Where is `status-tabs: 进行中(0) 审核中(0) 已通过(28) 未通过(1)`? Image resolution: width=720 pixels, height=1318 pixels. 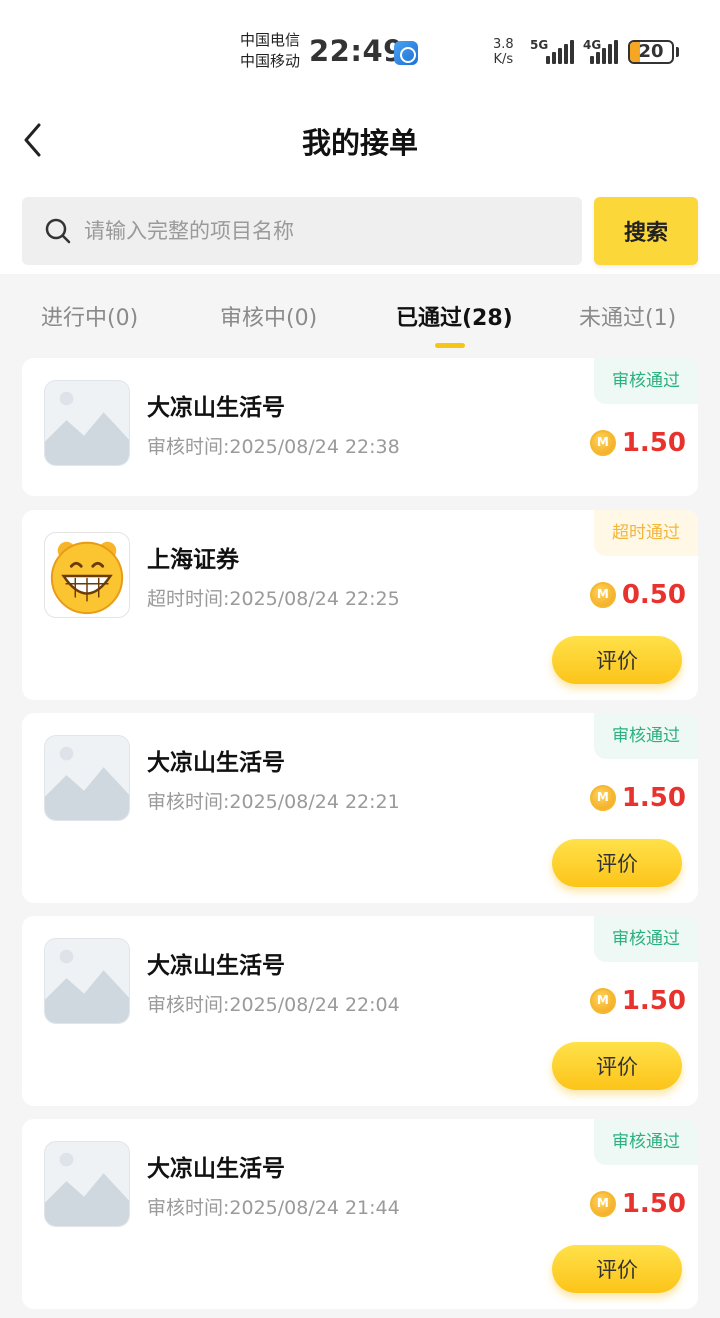 status-tabs: 进行中(0) 审核中(0) 已通过(28) 未通过(1) is located at coordinates (360, 315).